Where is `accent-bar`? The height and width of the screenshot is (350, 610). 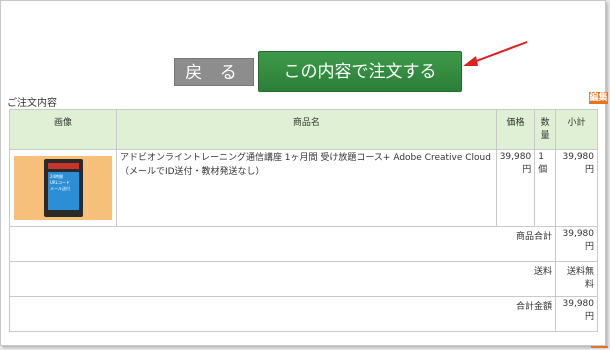
accent-bar is located at coordinates (599, 347).